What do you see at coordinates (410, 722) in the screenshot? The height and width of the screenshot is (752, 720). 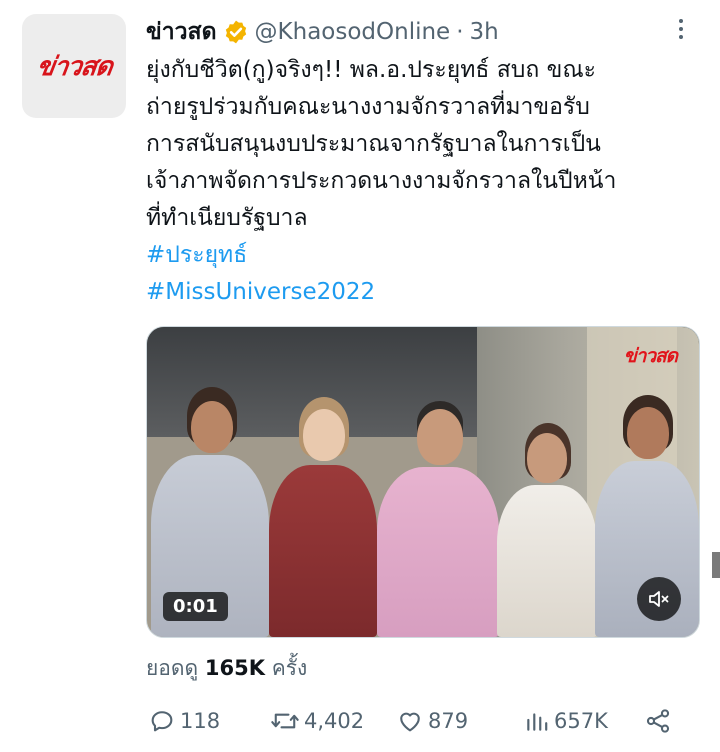 I see `heart-icon` at bounding box center [410, 722].